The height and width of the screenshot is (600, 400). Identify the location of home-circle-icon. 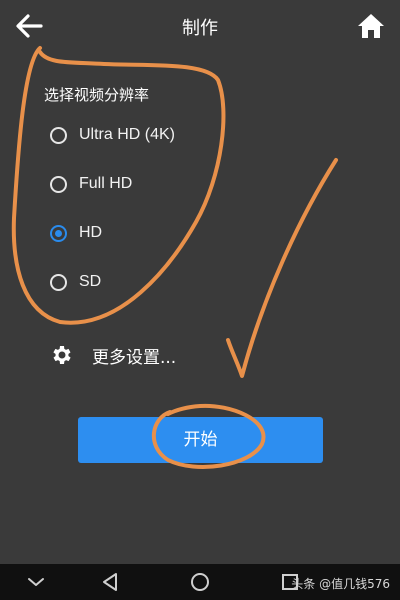
(200, 582).